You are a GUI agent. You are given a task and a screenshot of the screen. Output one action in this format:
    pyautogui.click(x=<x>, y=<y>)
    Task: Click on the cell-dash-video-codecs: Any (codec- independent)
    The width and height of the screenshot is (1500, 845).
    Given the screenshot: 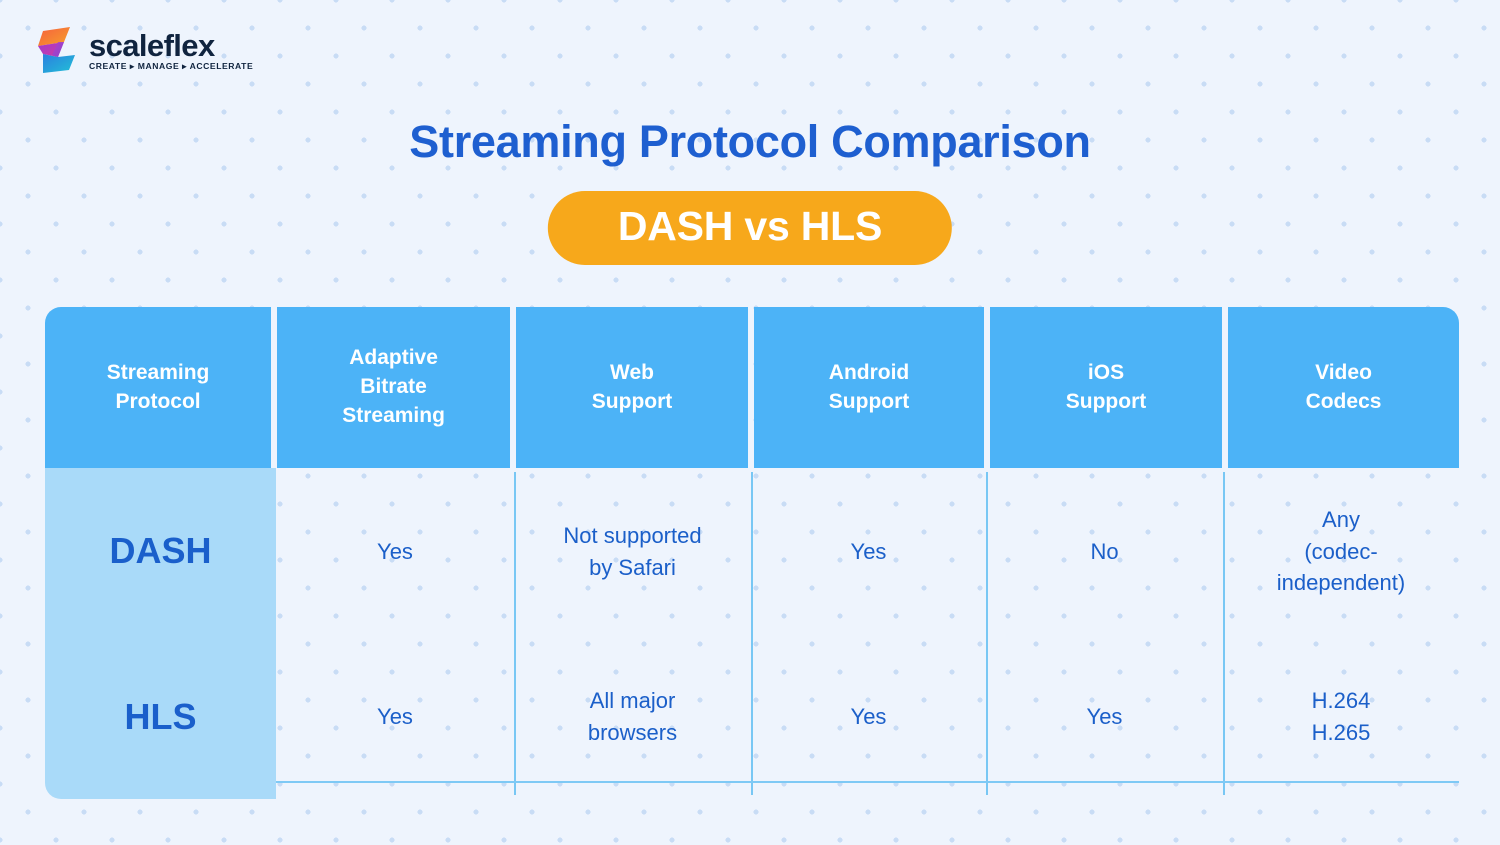 What is the action you would take?
    pyautogui.click(x=1341, y=551)
    